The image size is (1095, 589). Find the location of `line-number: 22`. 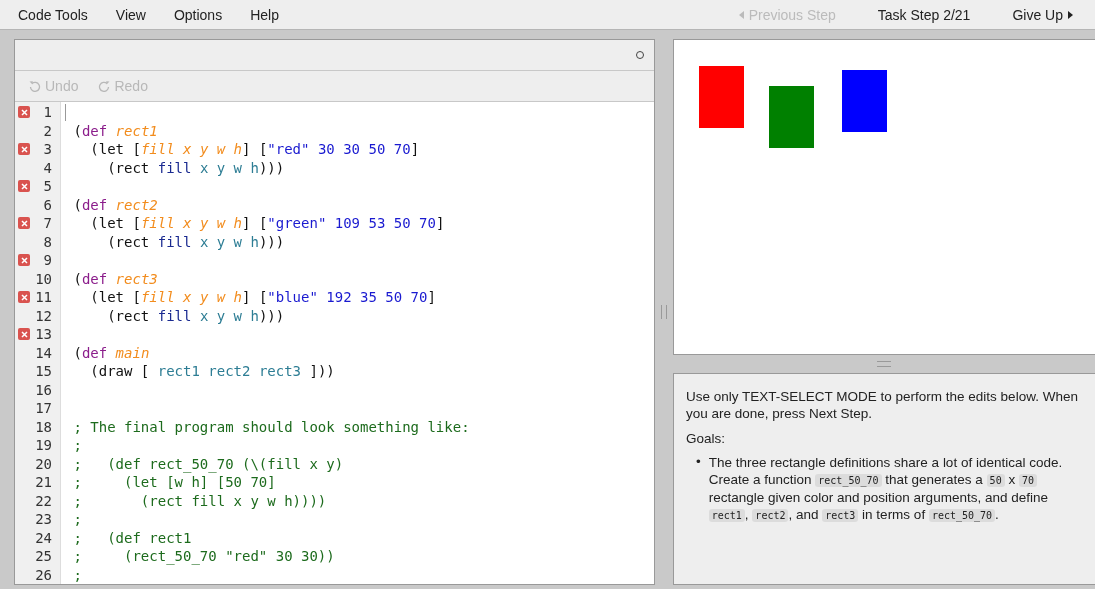

line-number: 22 is located at coordinates (43, 500).